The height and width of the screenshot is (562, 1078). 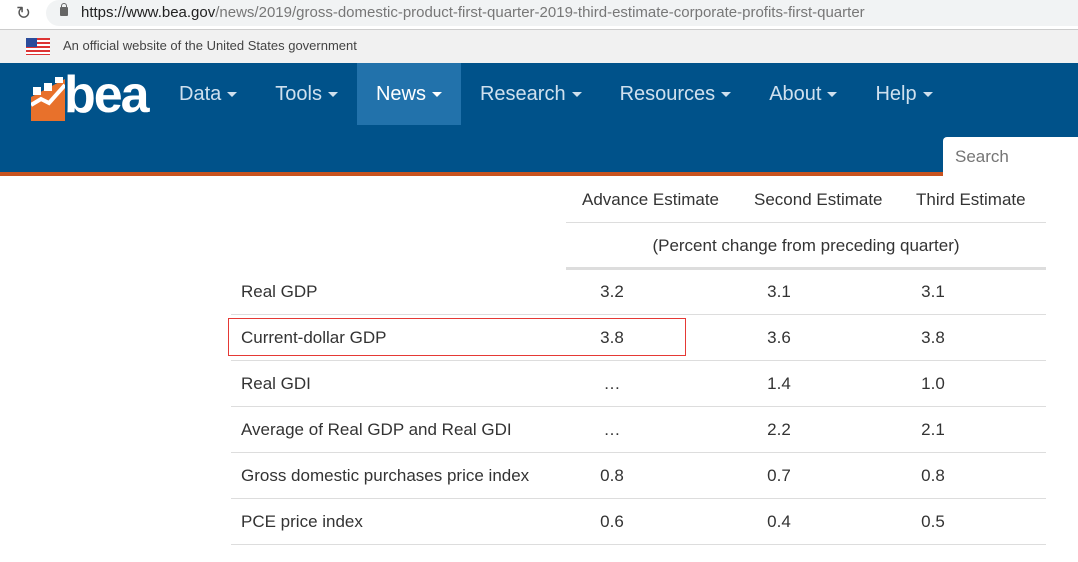 I want to click on nav-data: Data, so click(x=208, y=94).